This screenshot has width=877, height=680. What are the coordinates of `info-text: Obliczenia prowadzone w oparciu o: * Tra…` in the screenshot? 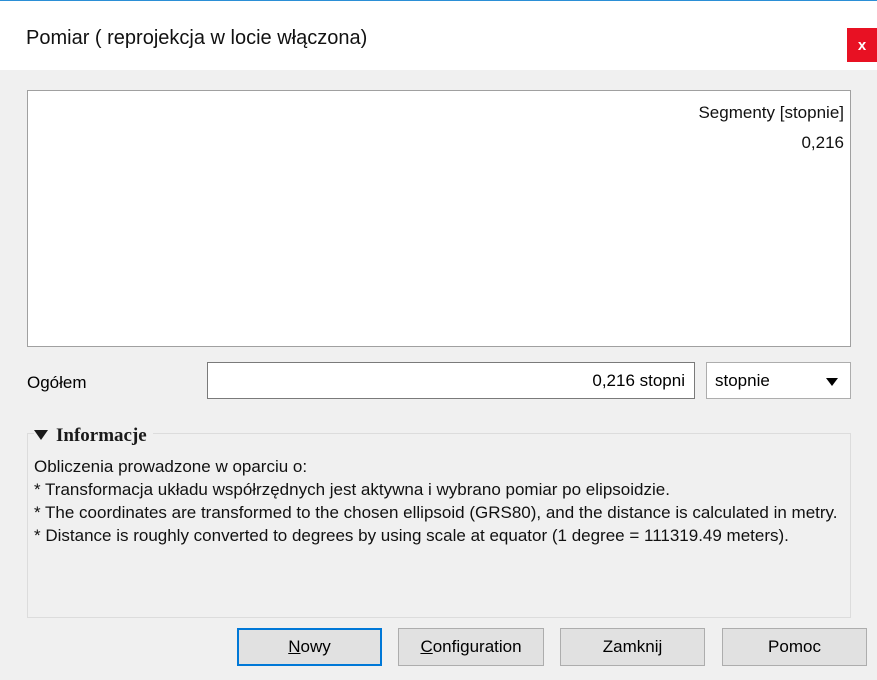 It's located at (441, 501).